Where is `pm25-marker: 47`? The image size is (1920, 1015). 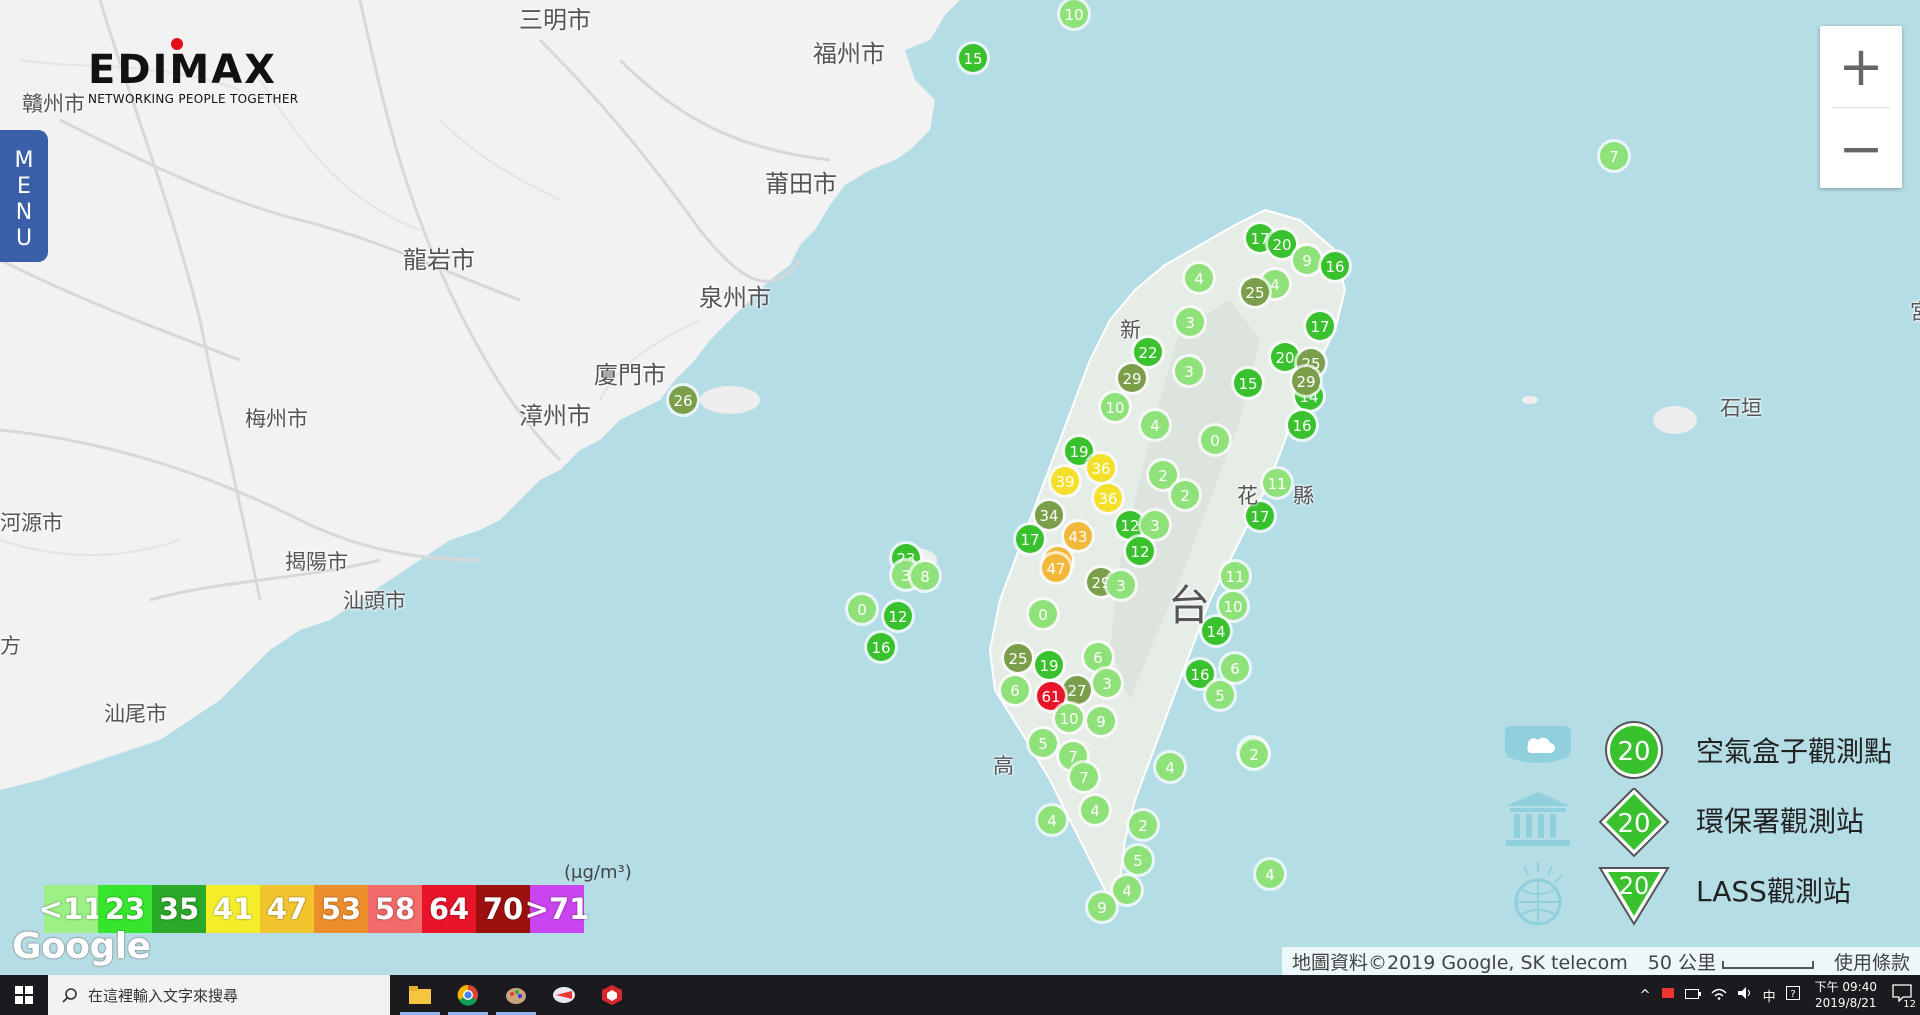 pm25-marker: 47 is located at coordinates (1056, 568).